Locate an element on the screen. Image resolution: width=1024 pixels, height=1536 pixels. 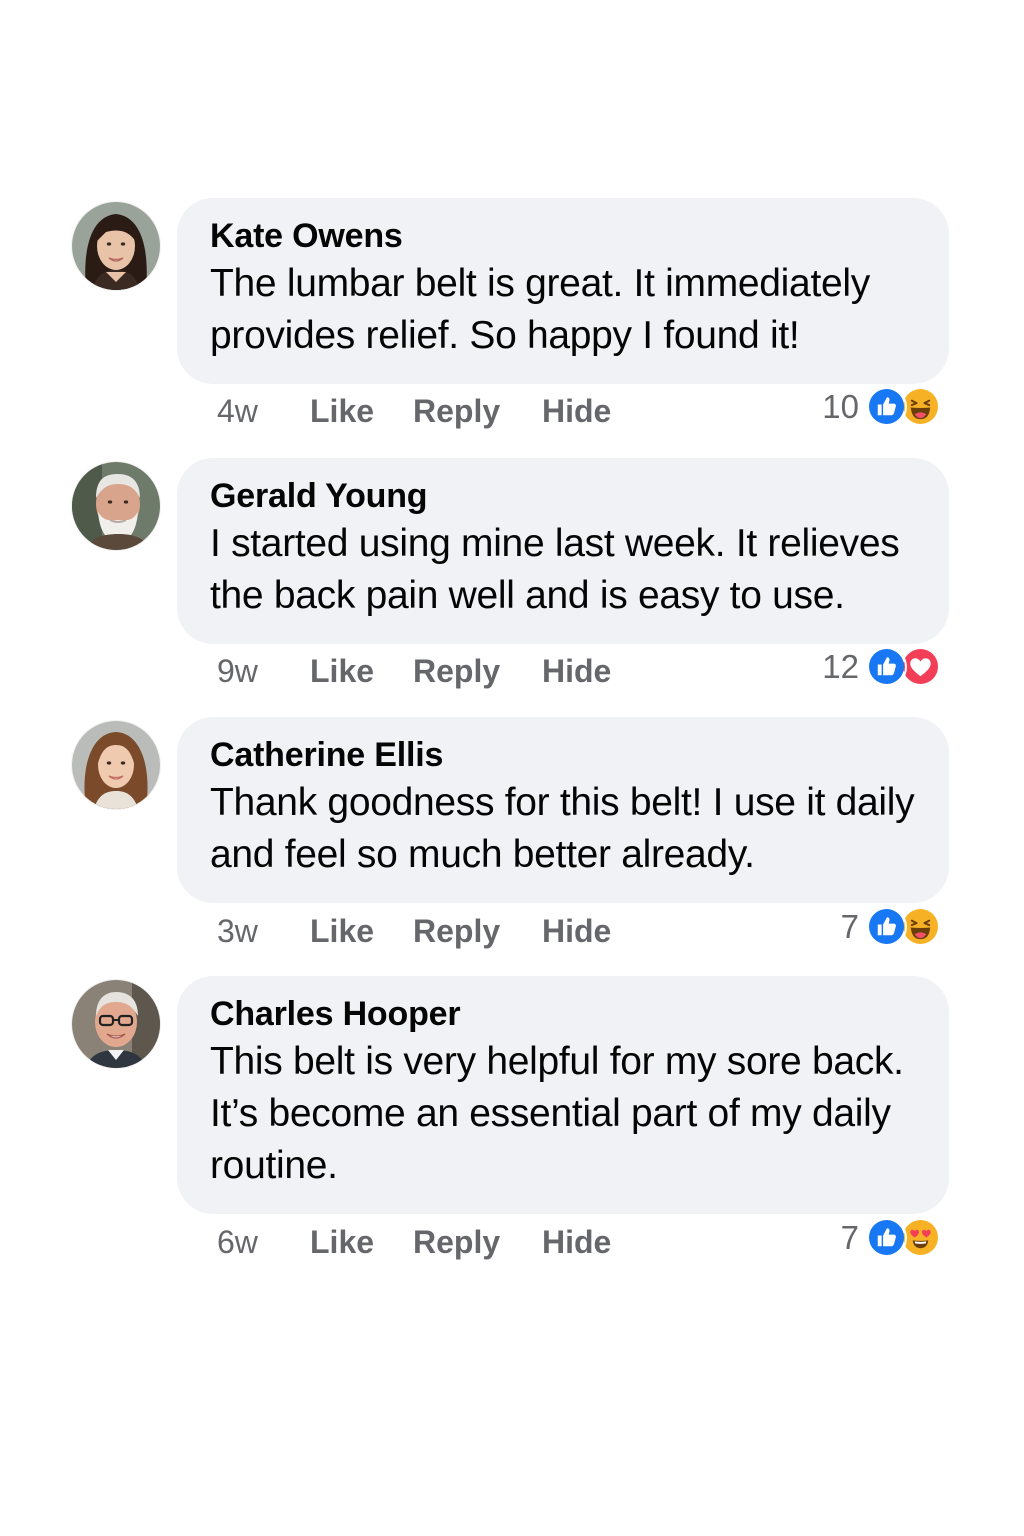
comment-author: Kate Owens is located at coordinates (564, 236).